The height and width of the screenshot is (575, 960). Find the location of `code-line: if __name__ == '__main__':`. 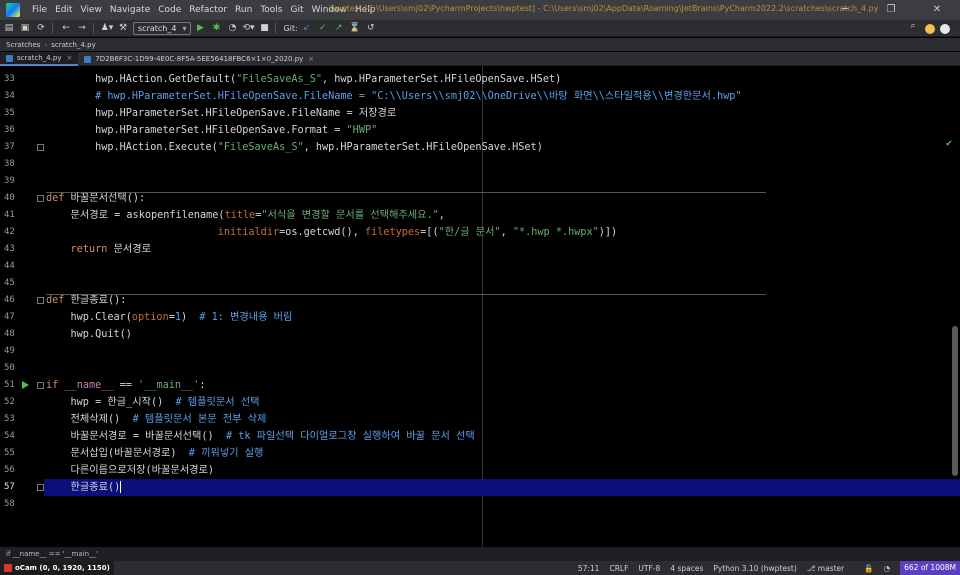

code-line: if __name__ == '__main__': is located at coordinates (502, 385).